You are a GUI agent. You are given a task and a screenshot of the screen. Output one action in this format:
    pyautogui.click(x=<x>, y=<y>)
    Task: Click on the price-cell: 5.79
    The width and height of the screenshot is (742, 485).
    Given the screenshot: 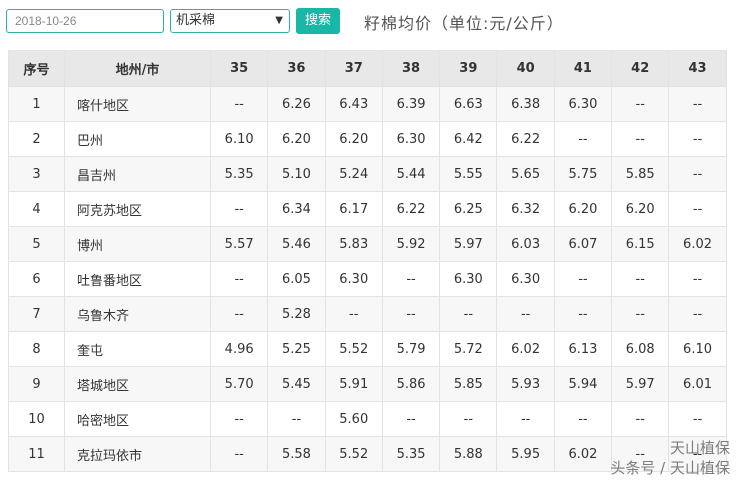 What is the action you would take?
    pyautogui.click(x=411, y=349)
    